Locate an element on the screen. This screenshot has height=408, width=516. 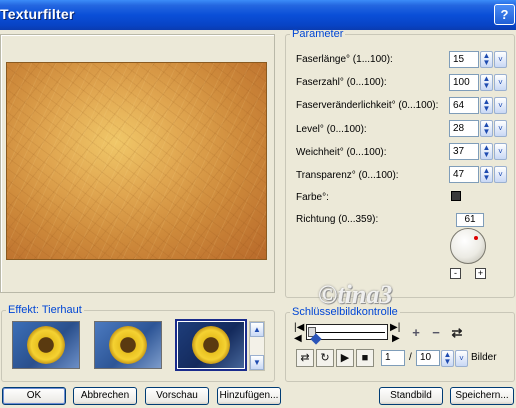
transparency-input: 47 is located at coordinates (464, 174).